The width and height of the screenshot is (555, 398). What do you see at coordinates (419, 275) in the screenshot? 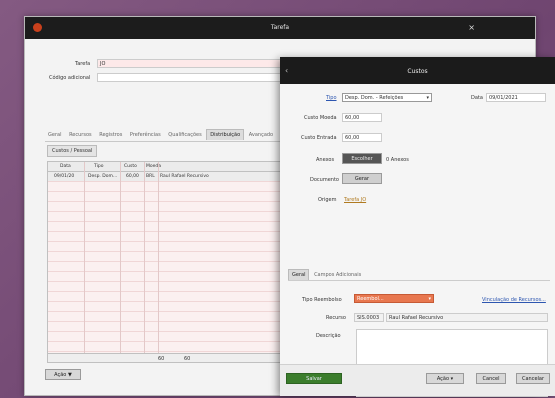
I see `dialog-tabs: Geral Campos Adicionais` at bounding box center [419, 275].